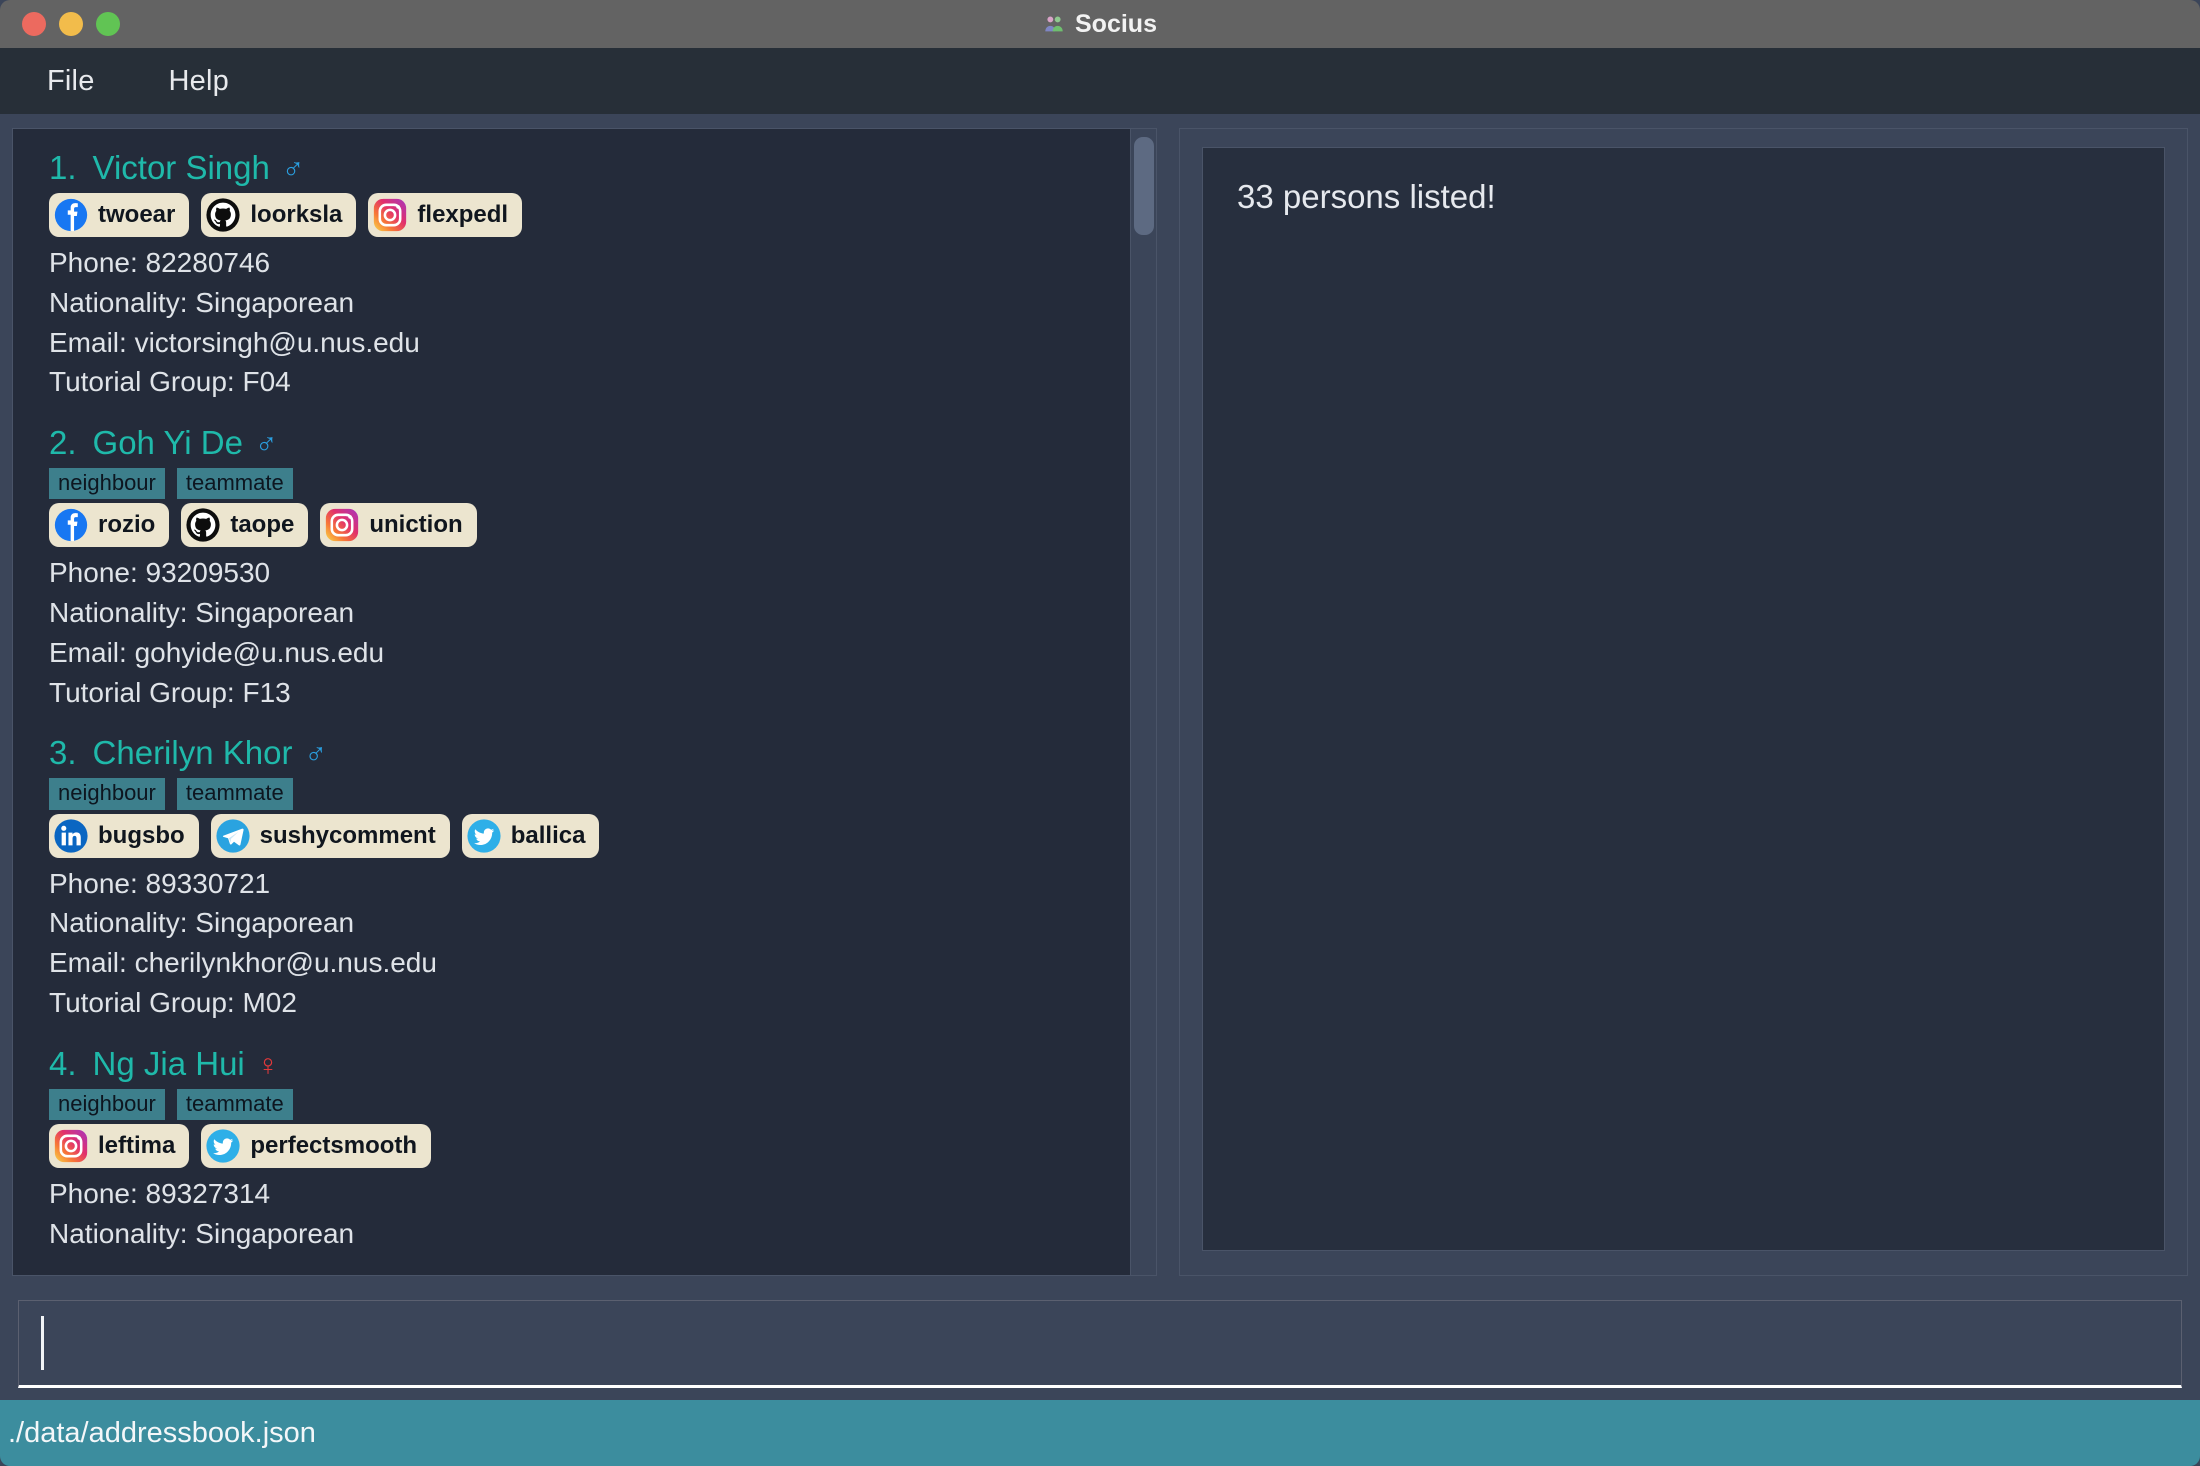  What do you see at coordinates (262, 525) in the screenshot?
I see `social-handle: taope` at bounding box center [262, 525].